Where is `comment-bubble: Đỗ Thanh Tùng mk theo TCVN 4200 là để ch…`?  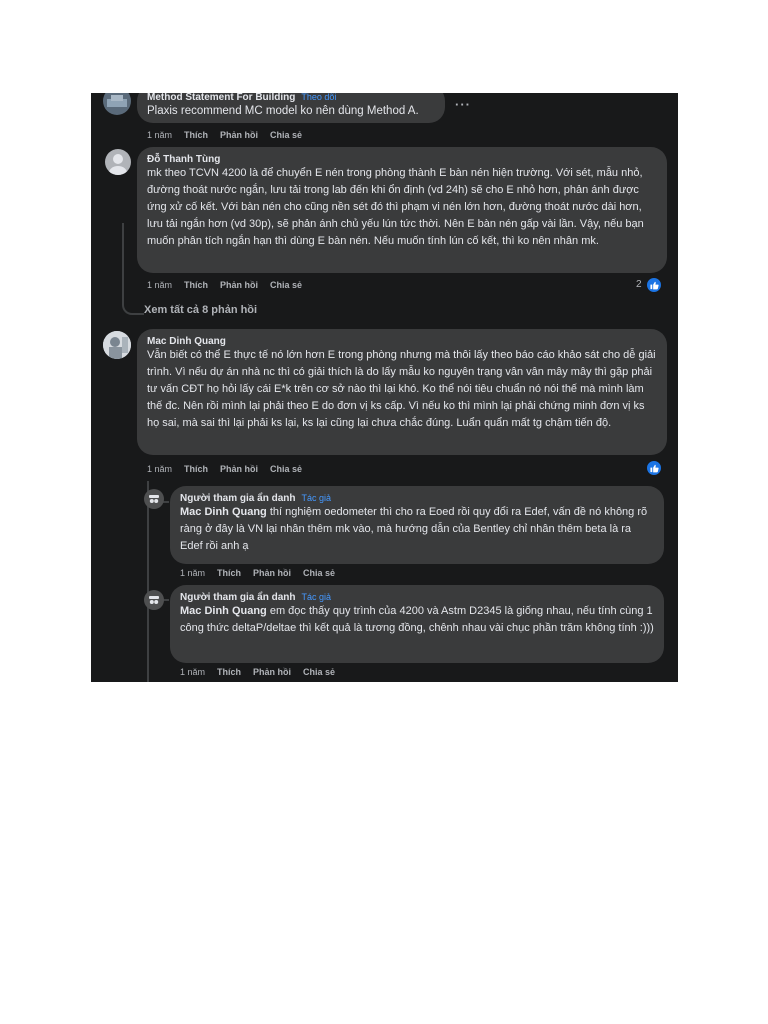 comment-bubble: Đỗ Thanh Tùng mk theo TCVN 4200 là để ch… is located at coordinates (402, 210).